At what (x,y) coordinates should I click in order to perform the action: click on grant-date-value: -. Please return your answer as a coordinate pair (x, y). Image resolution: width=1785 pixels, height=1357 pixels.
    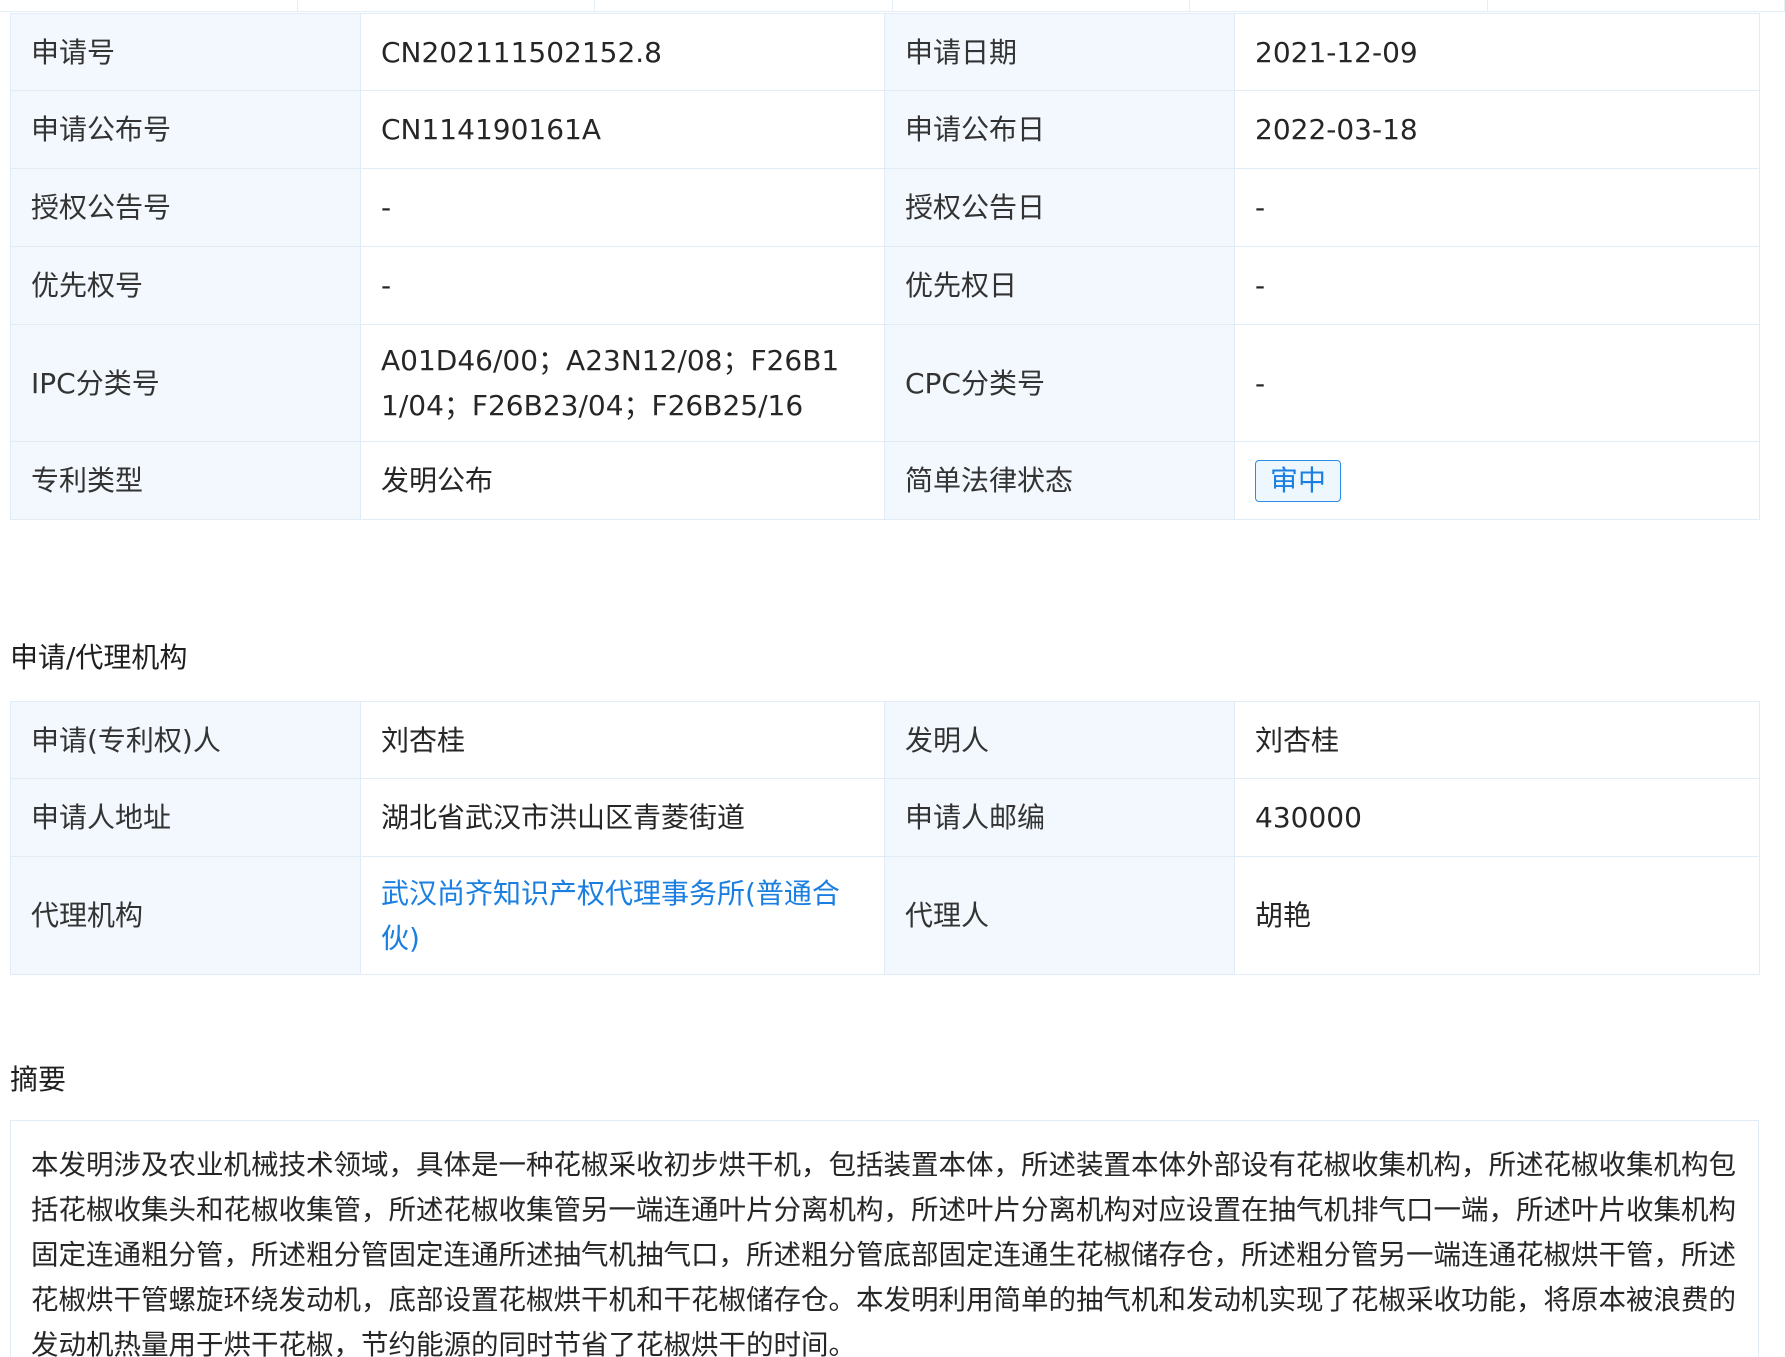
    Looking at the image, I should click on (1497, 207).